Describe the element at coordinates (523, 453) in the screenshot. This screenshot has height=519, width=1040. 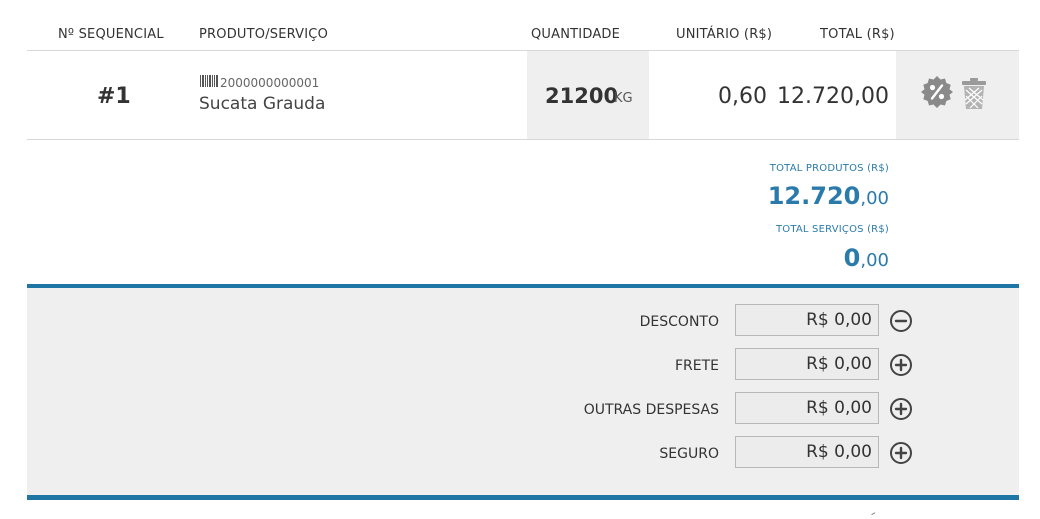
I see `insurance-row: SEGURO` at that location.